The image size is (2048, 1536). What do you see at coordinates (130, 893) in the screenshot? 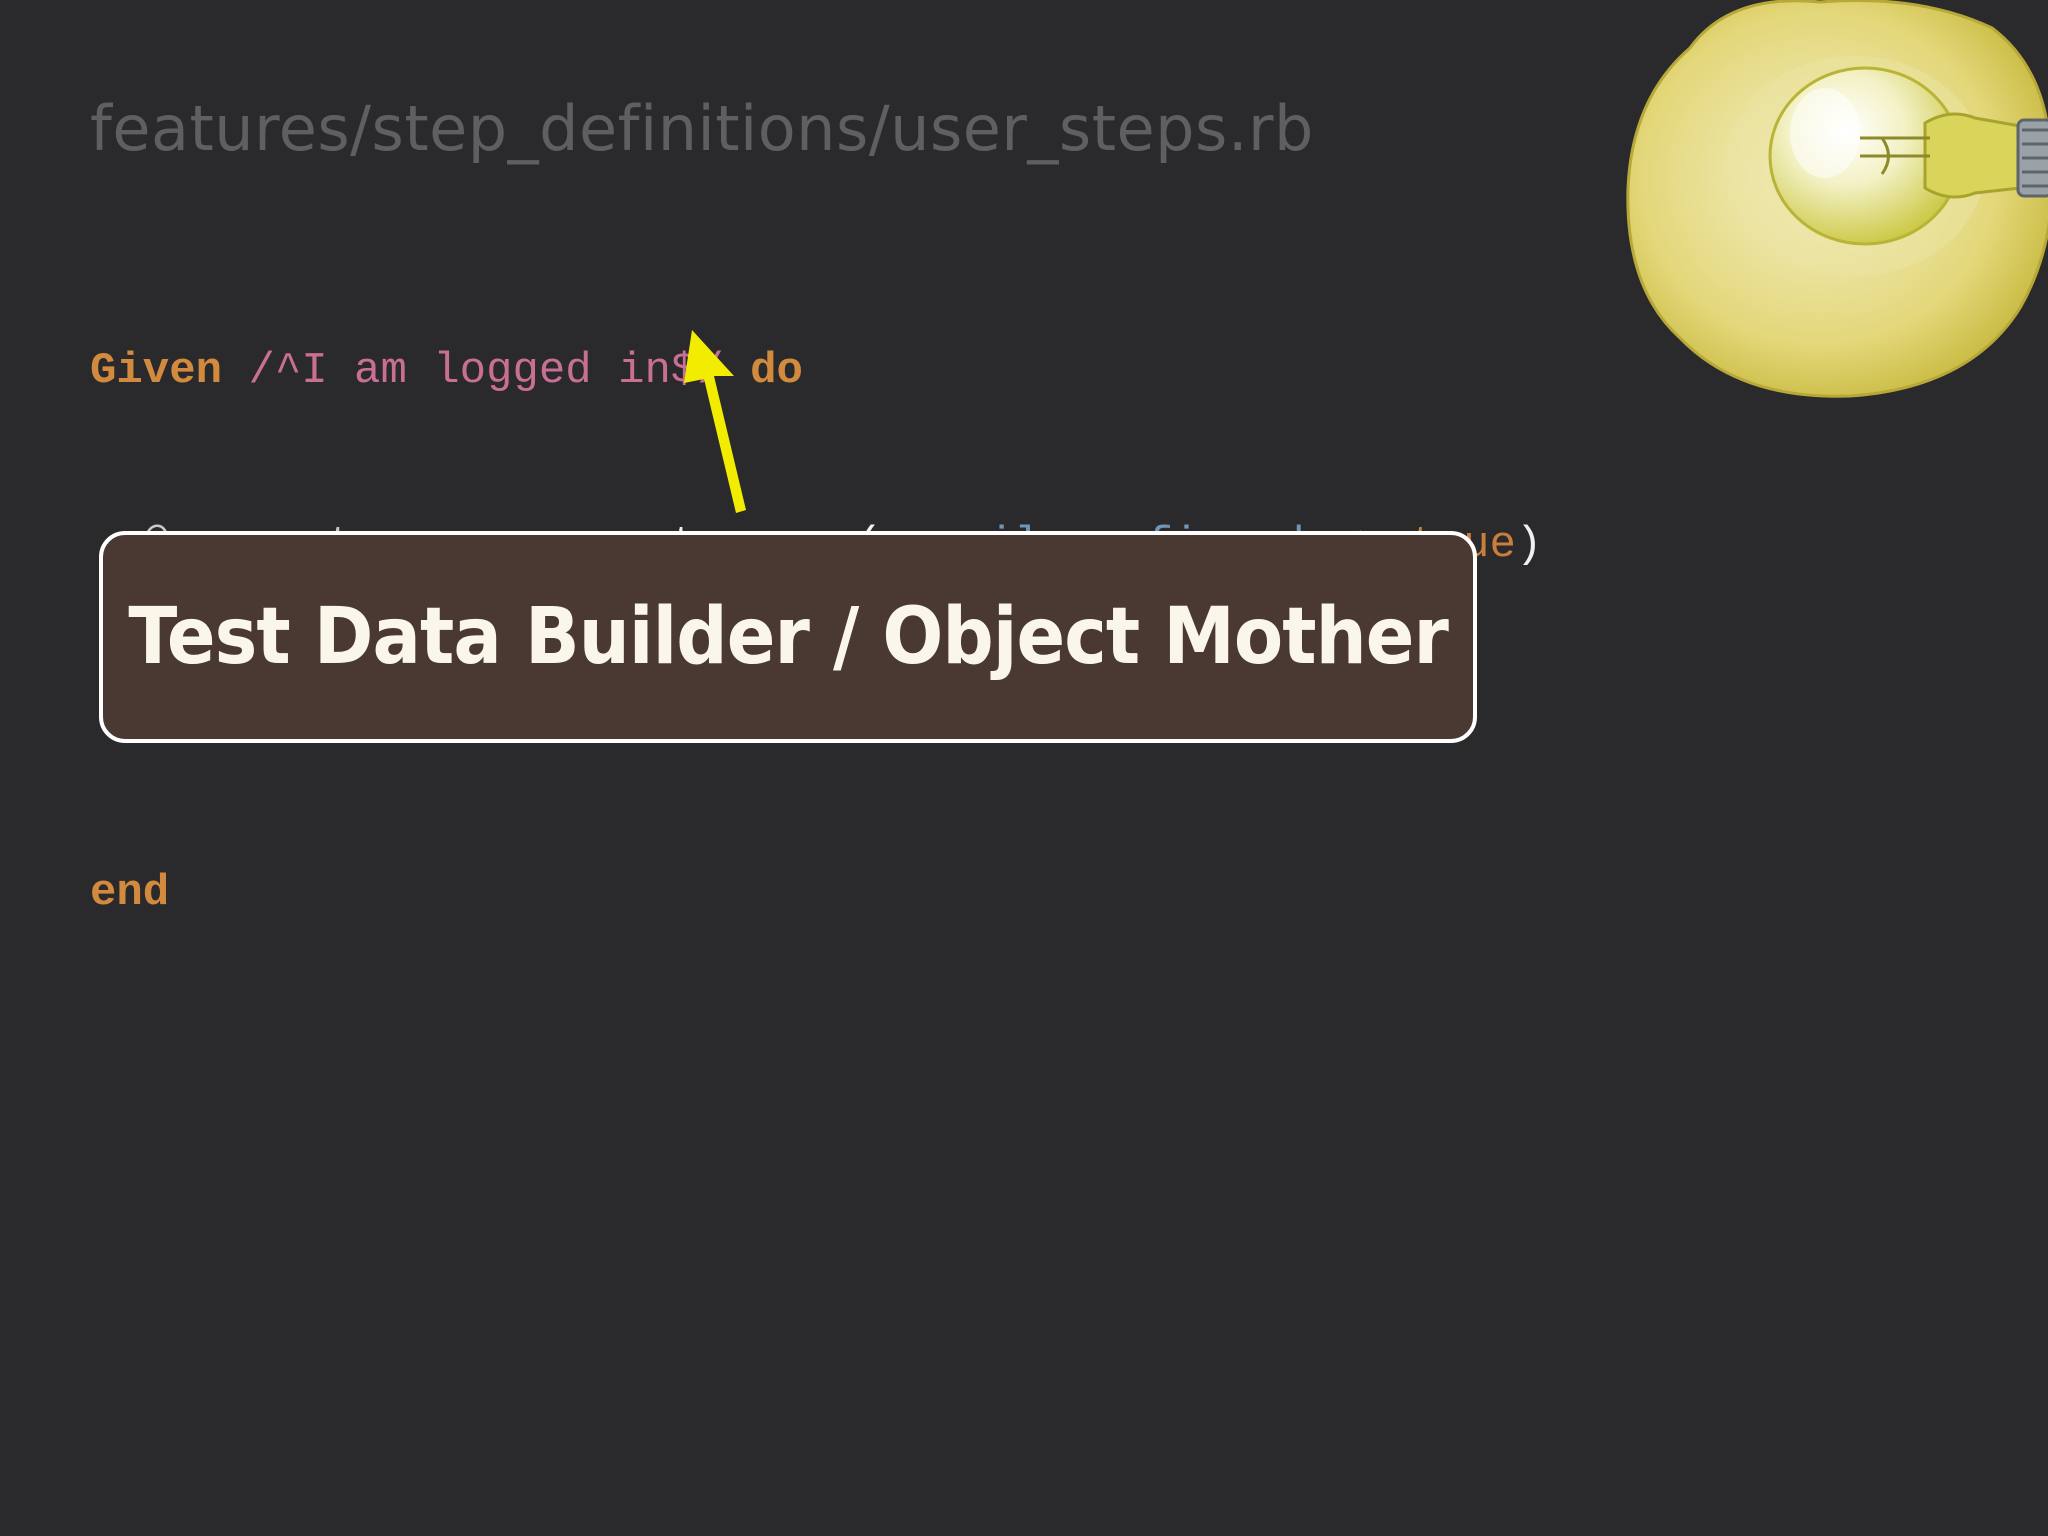
I see `keyword-end: end` at bounding box center [130, 893].